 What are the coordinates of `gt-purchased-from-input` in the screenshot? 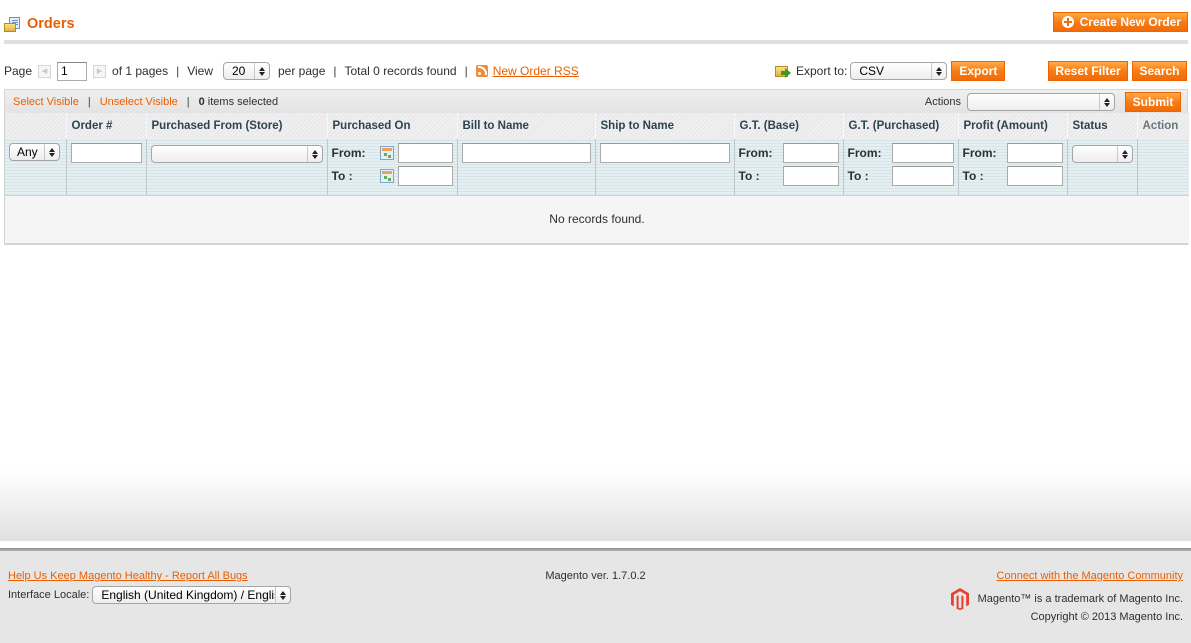 It's located at (922, 153).